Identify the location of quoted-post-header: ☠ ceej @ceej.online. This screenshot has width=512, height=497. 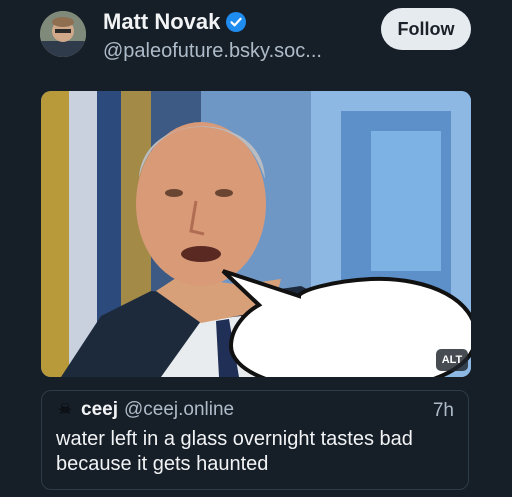
(144, 410).